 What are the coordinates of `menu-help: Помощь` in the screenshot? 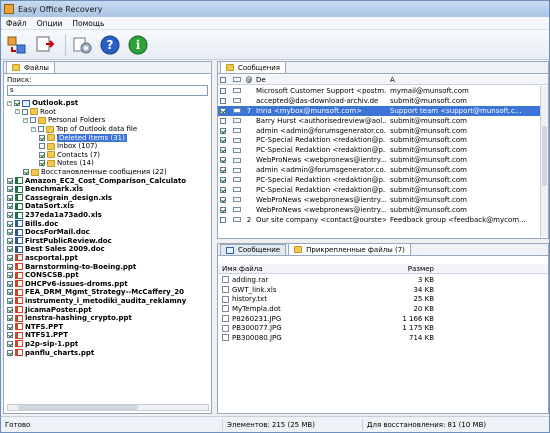 It's located at (88, 23).